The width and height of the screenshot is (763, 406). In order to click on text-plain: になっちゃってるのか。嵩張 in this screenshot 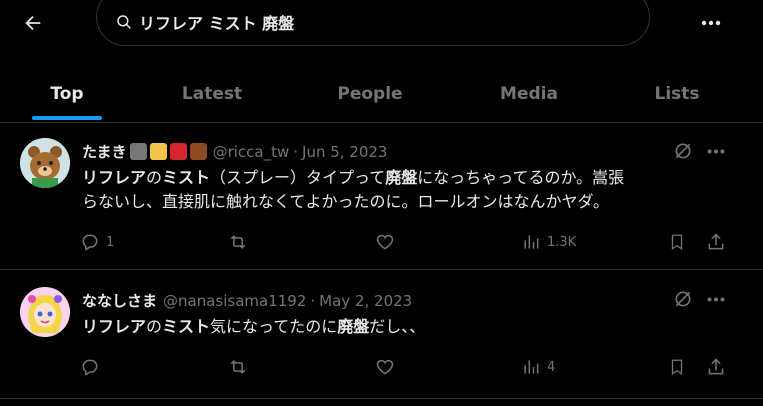, I will do `click(521, 177)`.